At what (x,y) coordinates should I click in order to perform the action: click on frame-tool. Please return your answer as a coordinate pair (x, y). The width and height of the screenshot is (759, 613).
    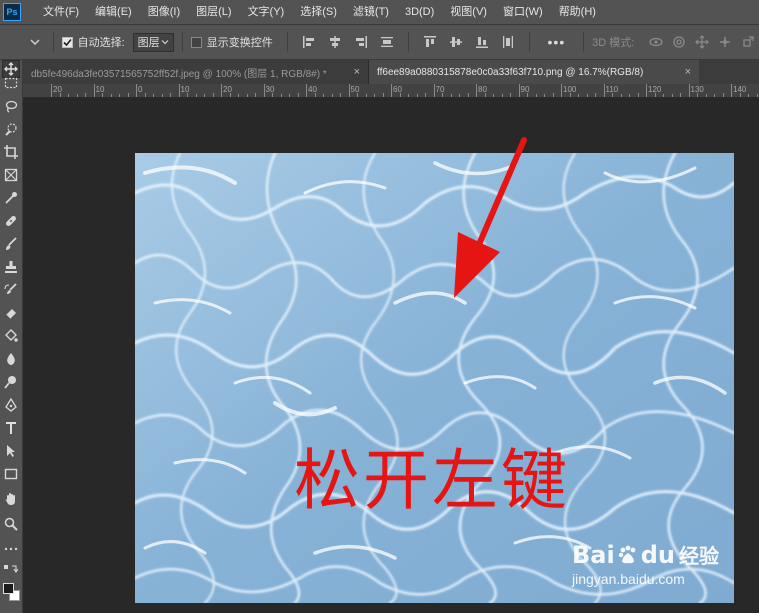
    Looking at the image, I should click on (11, 175).